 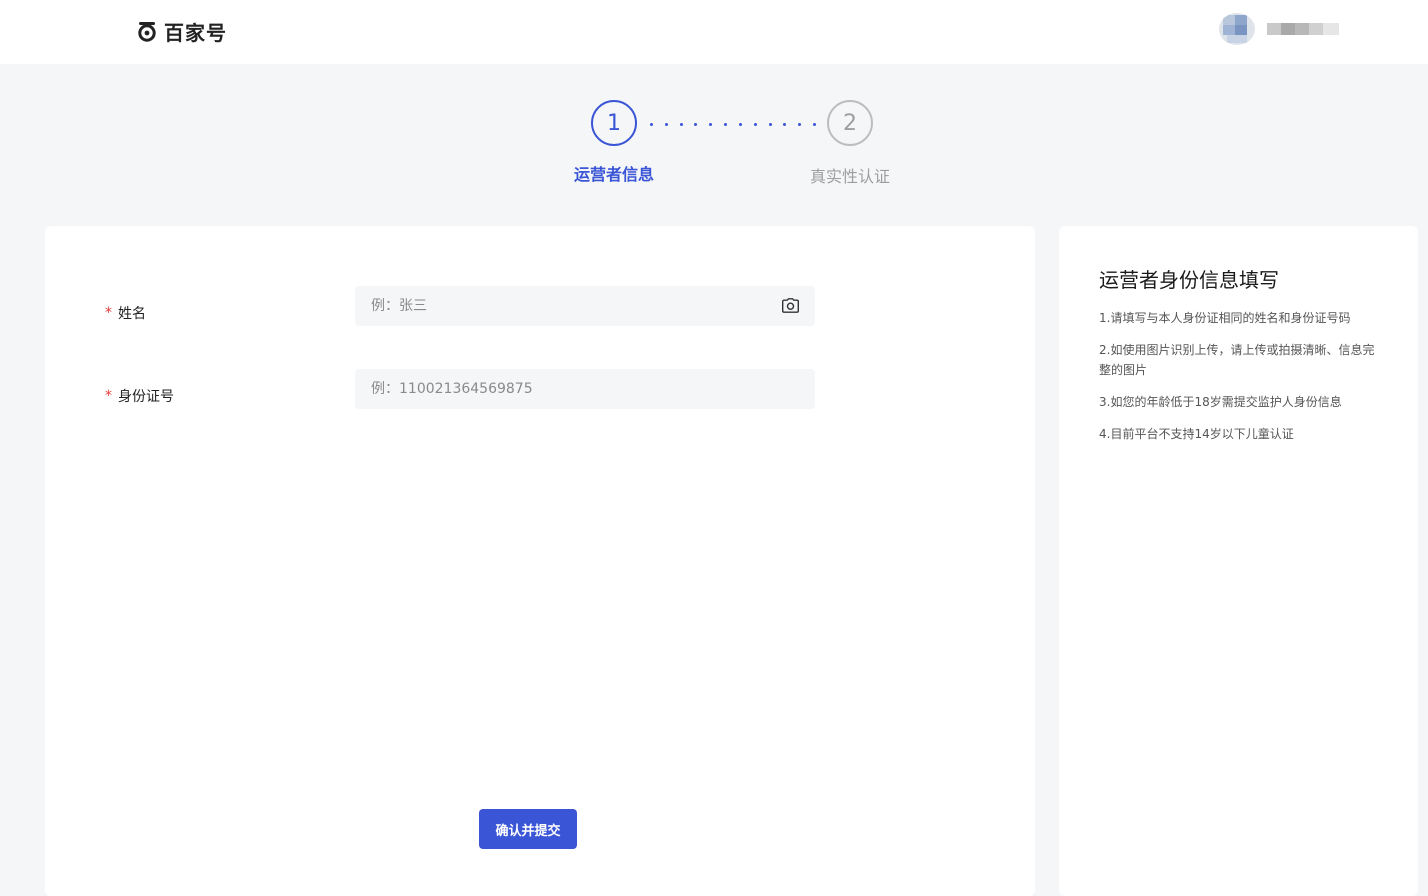 I want to click on name-label: * 姓名, so click(x=125, y=313).